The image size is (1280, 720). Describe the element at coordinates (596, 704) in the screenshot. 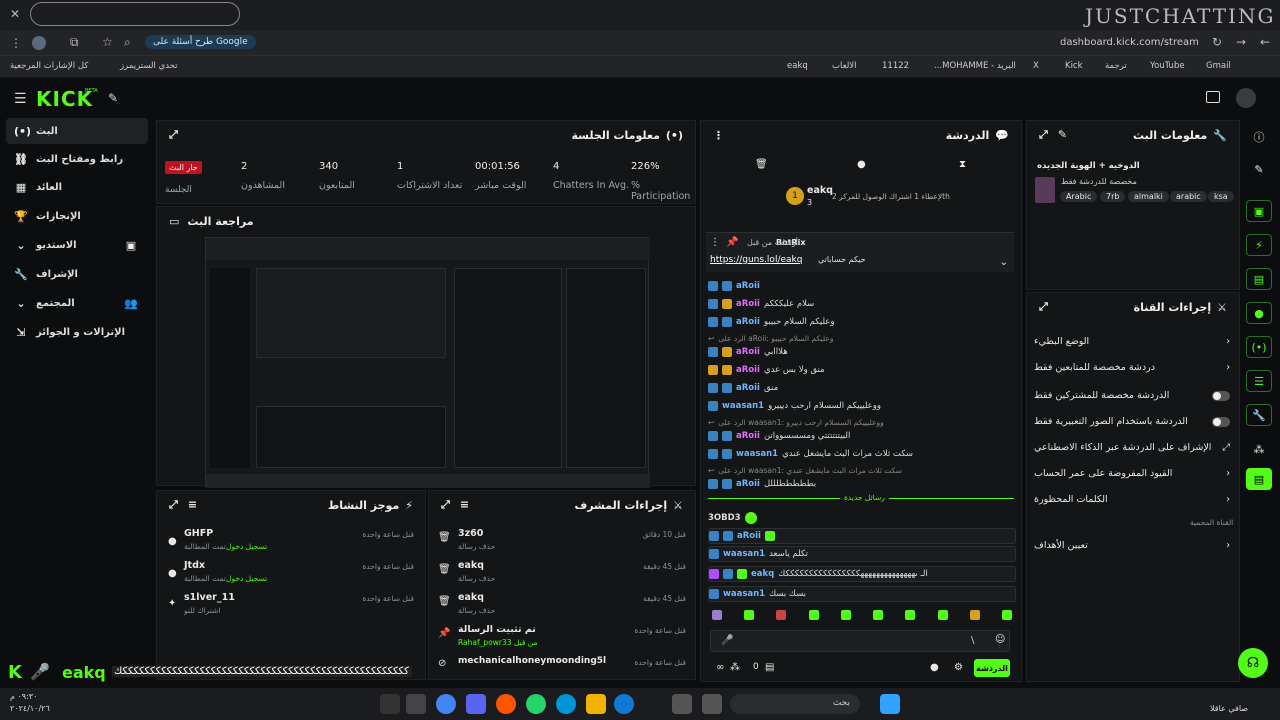

I see `folder-icon` at that location.